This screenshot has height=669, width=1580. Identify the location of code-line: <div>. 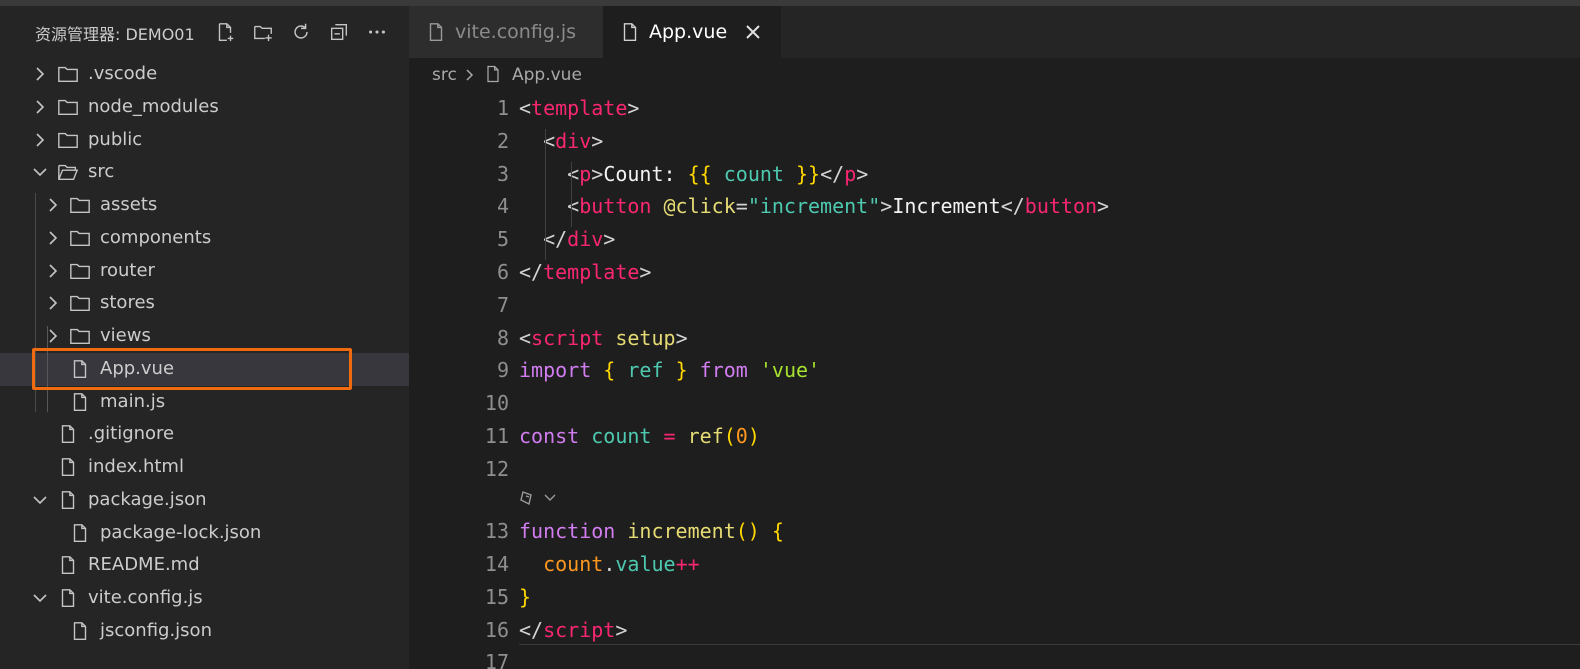
(561, 141).